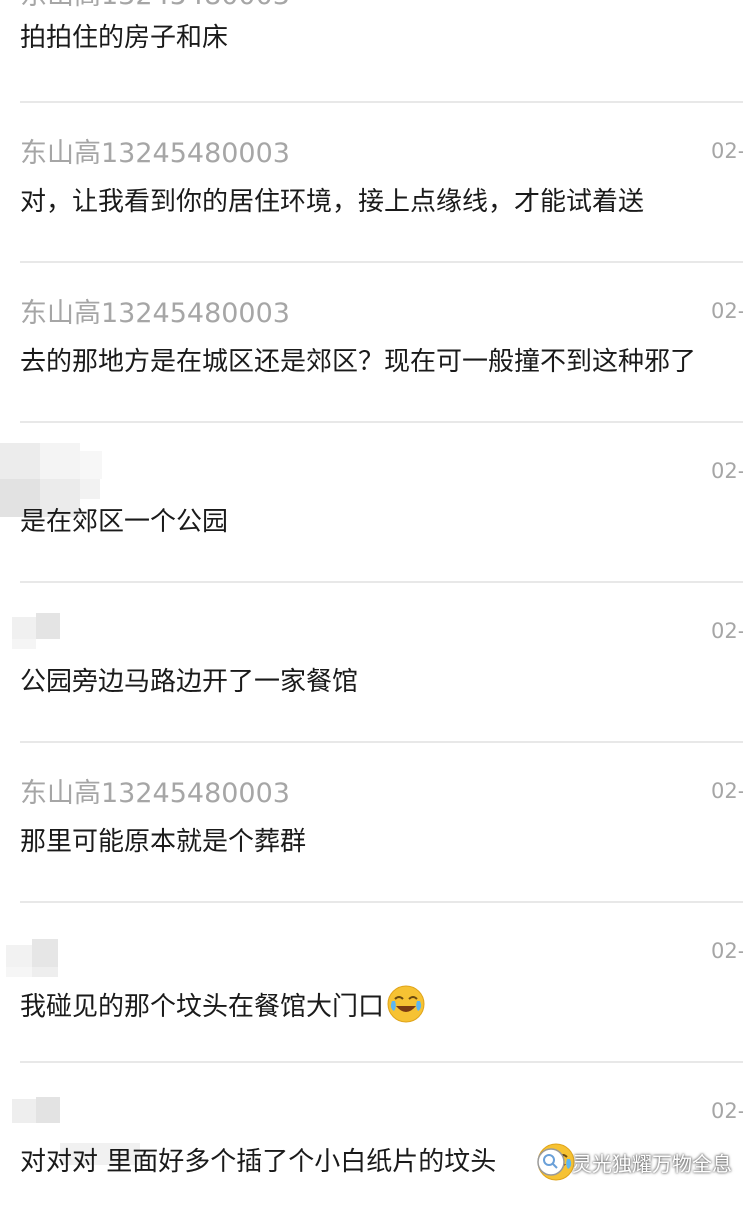  I want to click on comment-text: 拍拍住的房子和床, so click(124, 38).